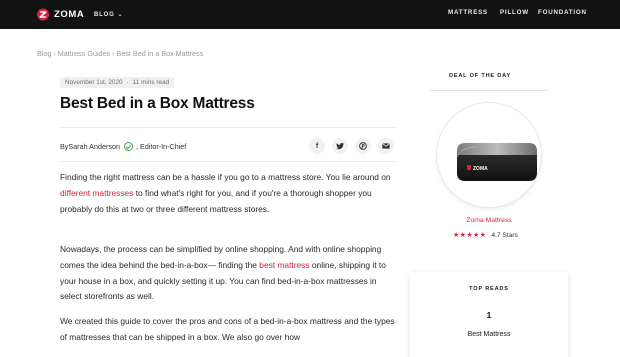  I want to click on twitter-icon, so click(340, 145).